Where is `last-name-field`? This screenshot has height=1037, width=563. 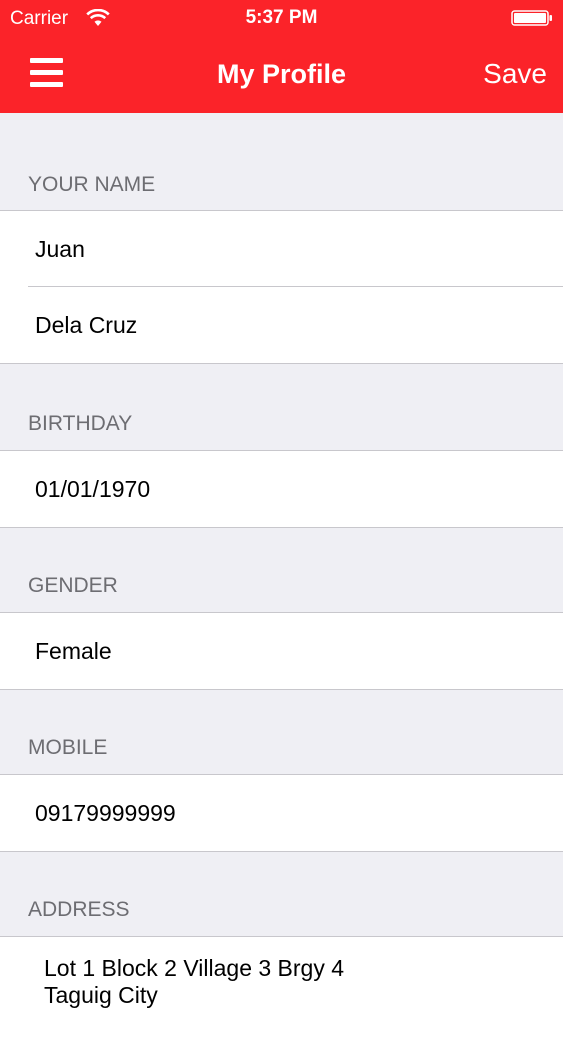
last-name-field is located at coordinates (285, 325).